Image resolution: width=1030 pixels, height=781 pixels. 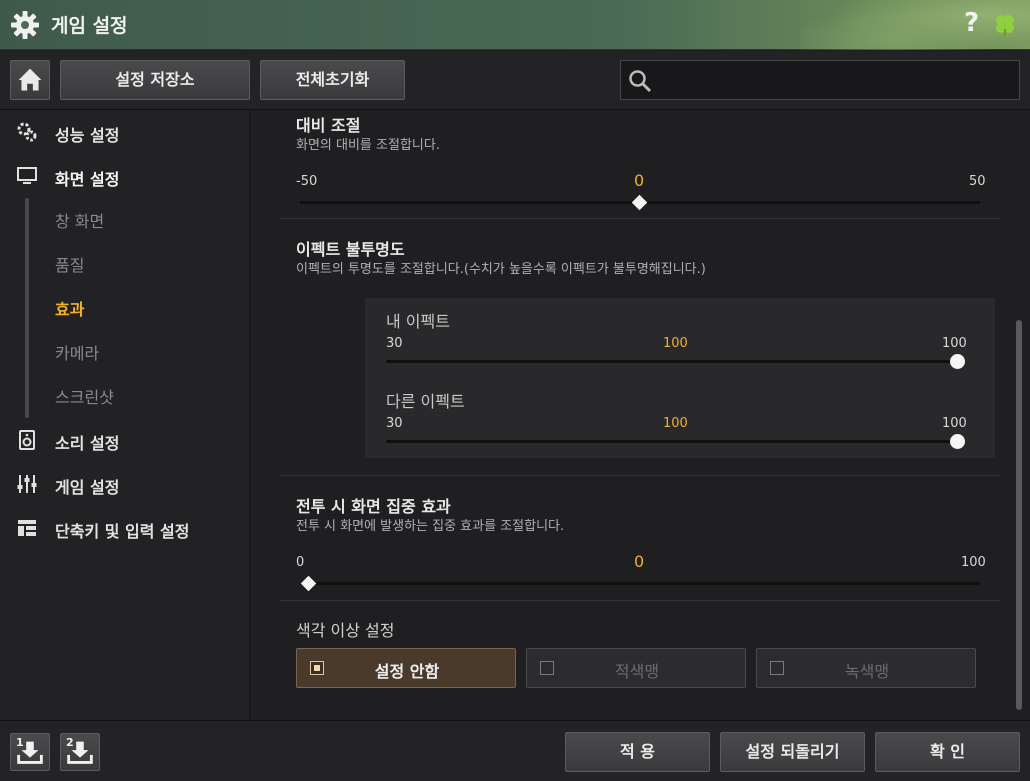 I want to click on apply-button: 적 용, so click(x=637, y=752).